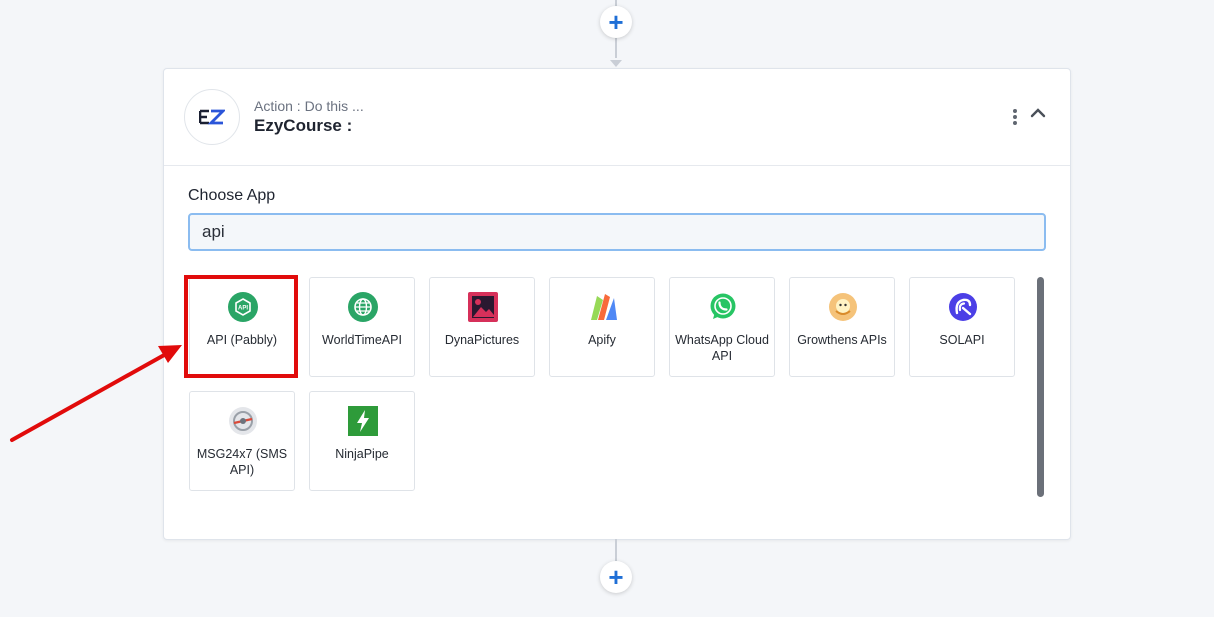 The image size is (1214, 617). What do you see at coordinates (962, 340) in the screenshot?
I see `app-tile-label: SOLAPI` at bounding box center [962, 340].